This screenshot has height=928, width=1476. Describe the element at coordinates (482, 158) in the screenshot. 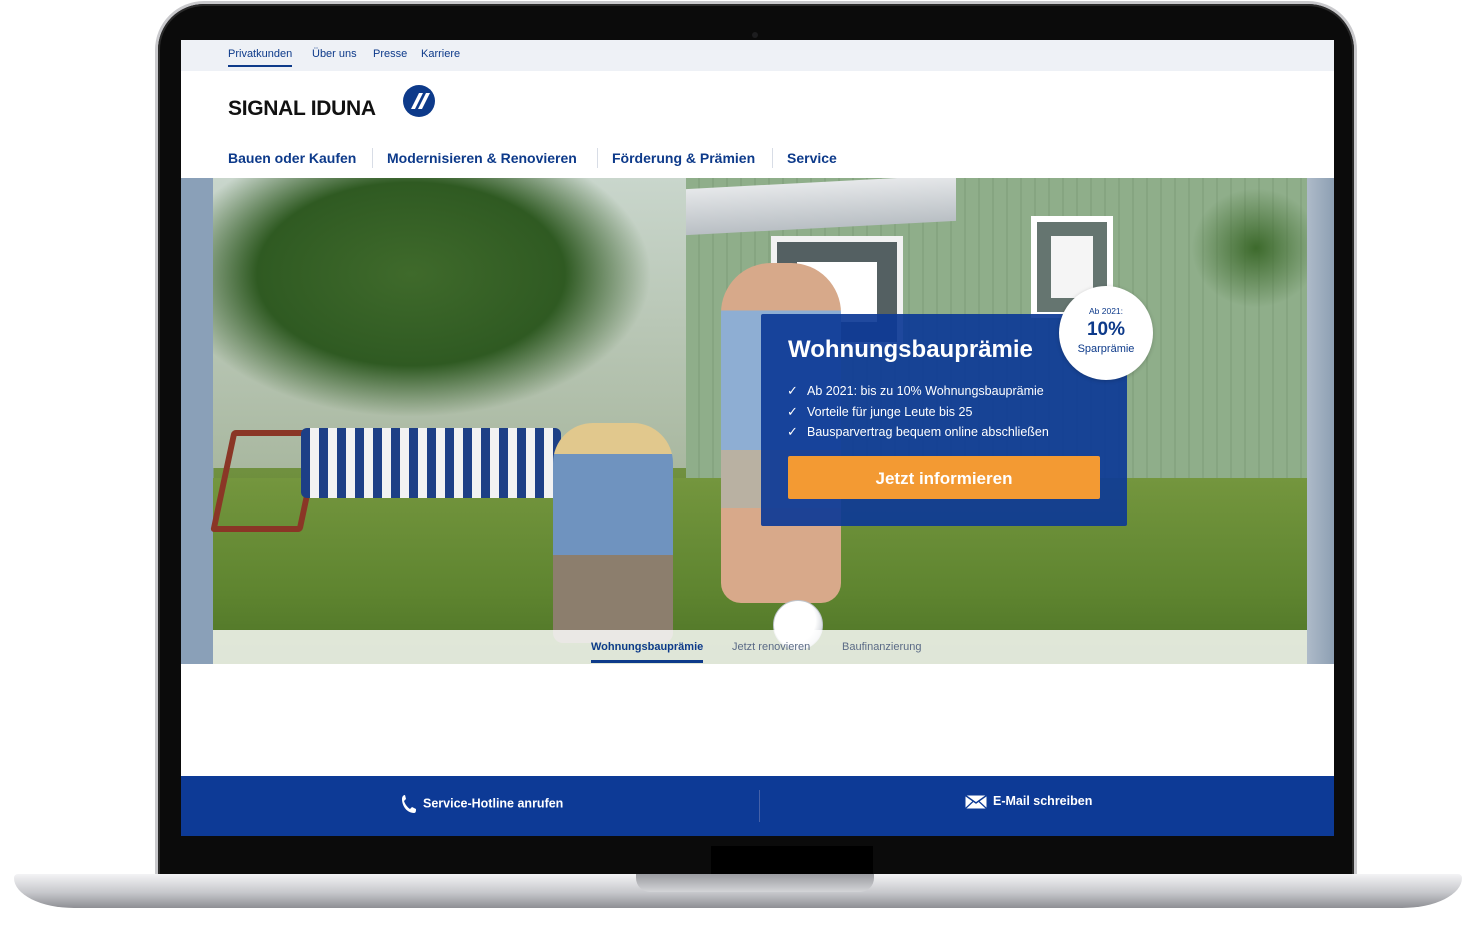

I see `nav-modernisieren-renovieren: Modernisieren & Renovieren` at that location.